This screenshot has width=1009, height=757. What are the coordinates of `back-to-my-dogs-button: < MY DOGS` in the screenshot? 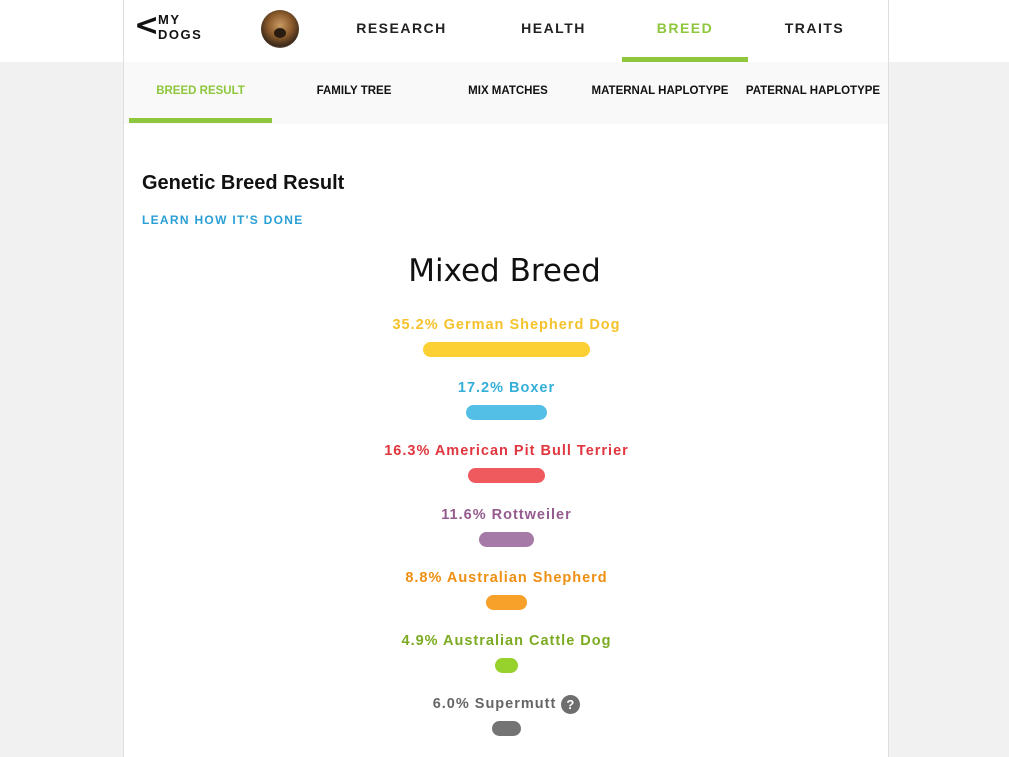 It's located at (170, 26).